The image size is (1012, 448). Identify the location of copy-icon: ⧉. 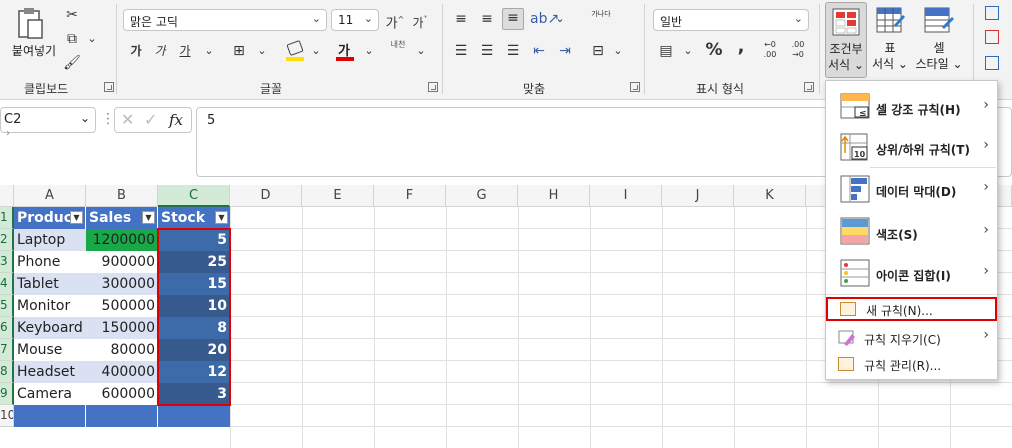
(72, 39).